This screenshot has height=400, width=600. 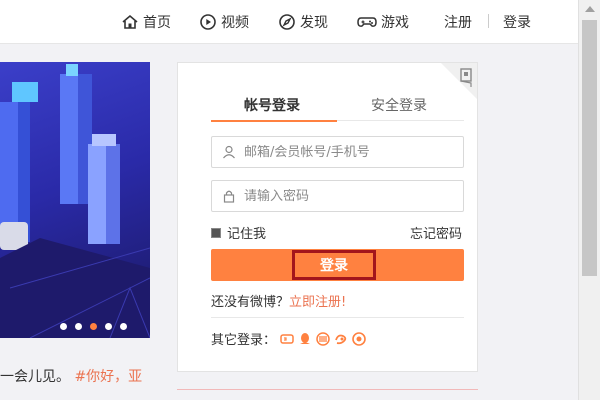 I want to click on other-login-label: 其它登录：, so click(x=244, y=340).